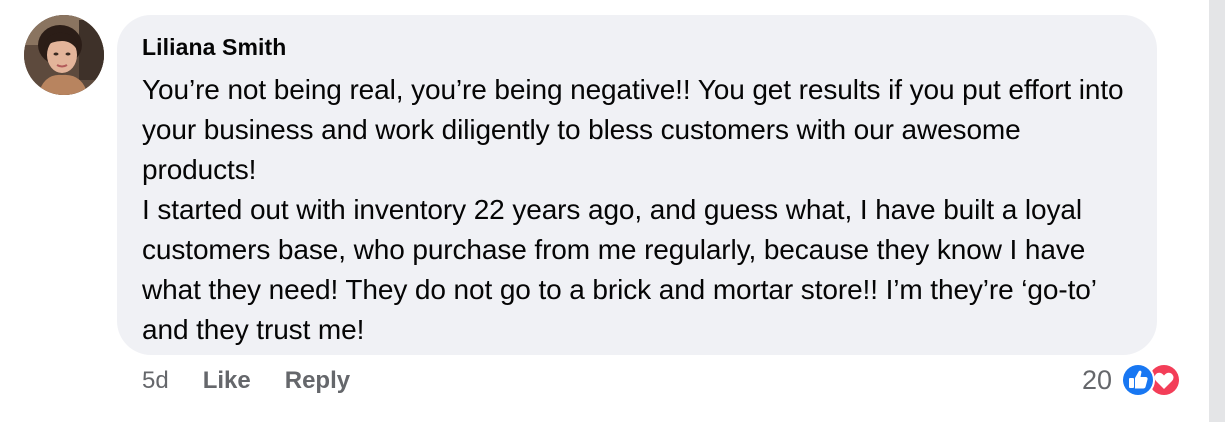 The height and width of the screenshot is (422, 1225). Describe the element at coordinates (263, 381) in the screenshot. I see `comment-actions: 5d Like Reply` at that location.